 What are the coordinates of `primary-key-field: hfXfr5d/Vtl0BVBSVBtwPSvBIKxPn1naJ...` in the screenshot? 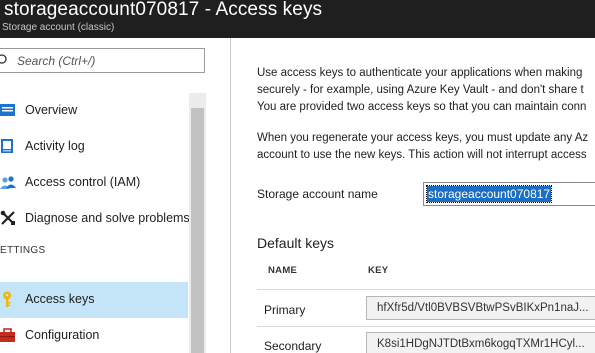 It's located at (480, 308).